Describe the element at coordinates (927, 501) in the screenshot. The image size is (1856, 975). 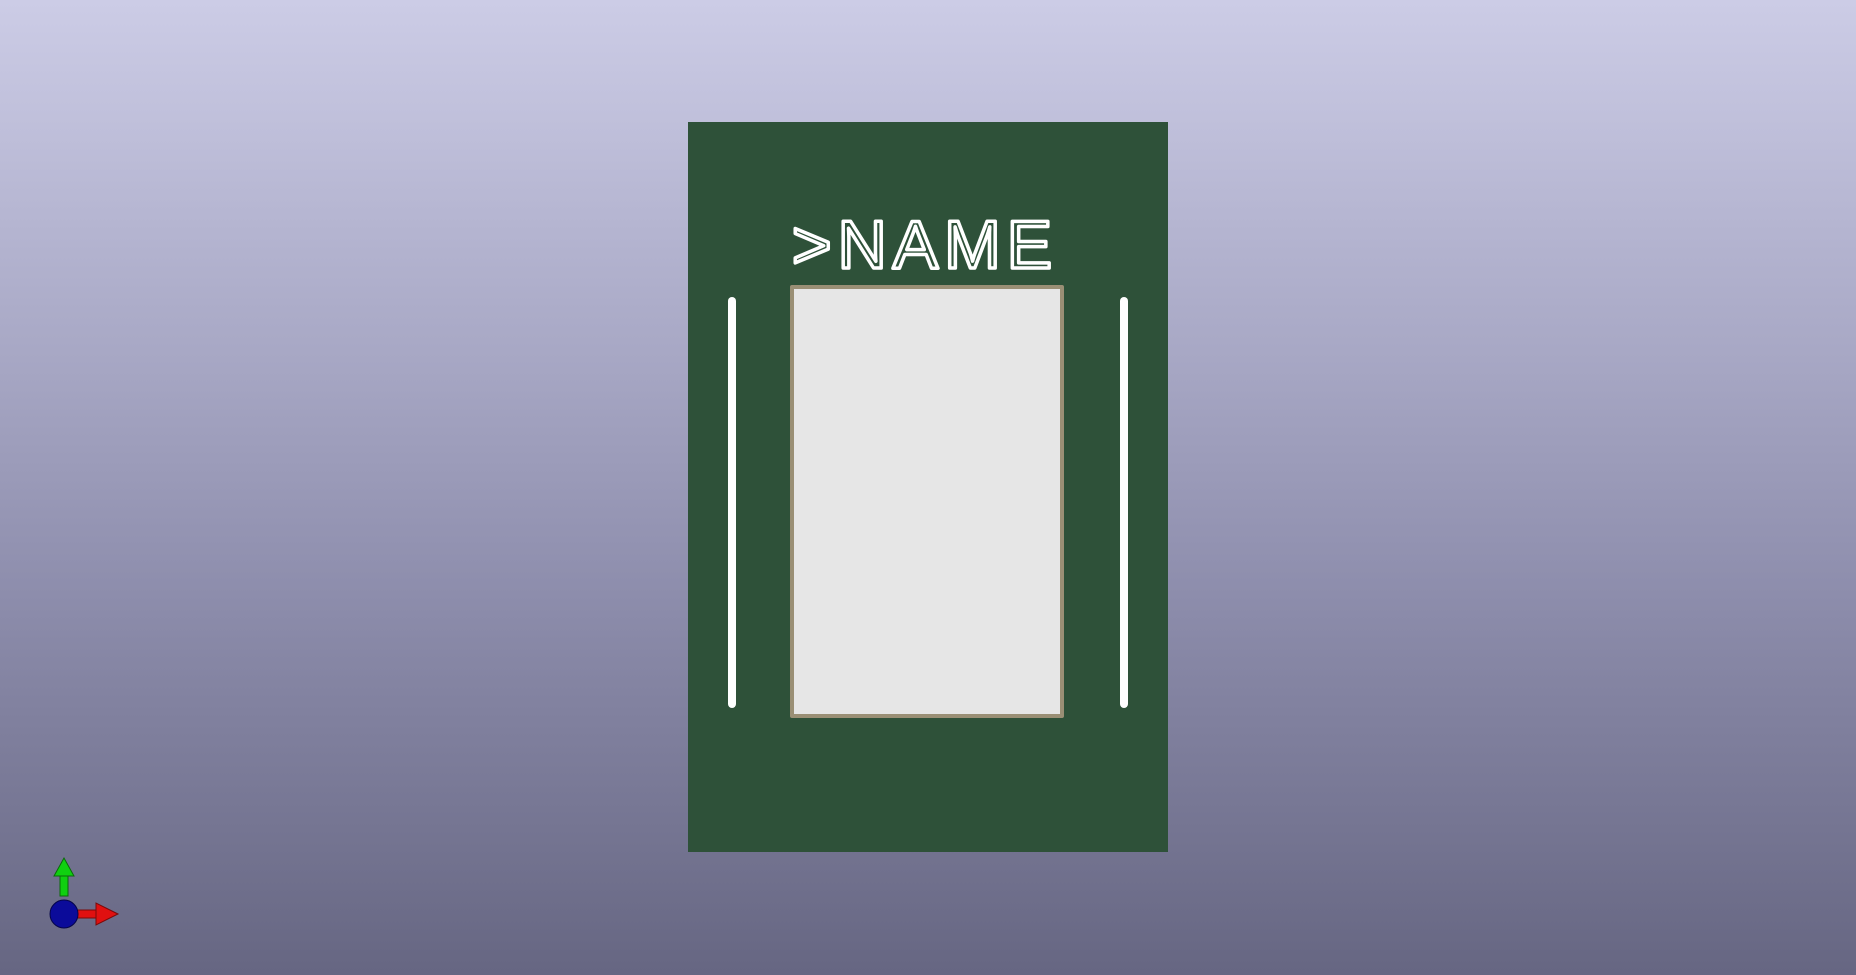
I see `smd-pad` at that location.